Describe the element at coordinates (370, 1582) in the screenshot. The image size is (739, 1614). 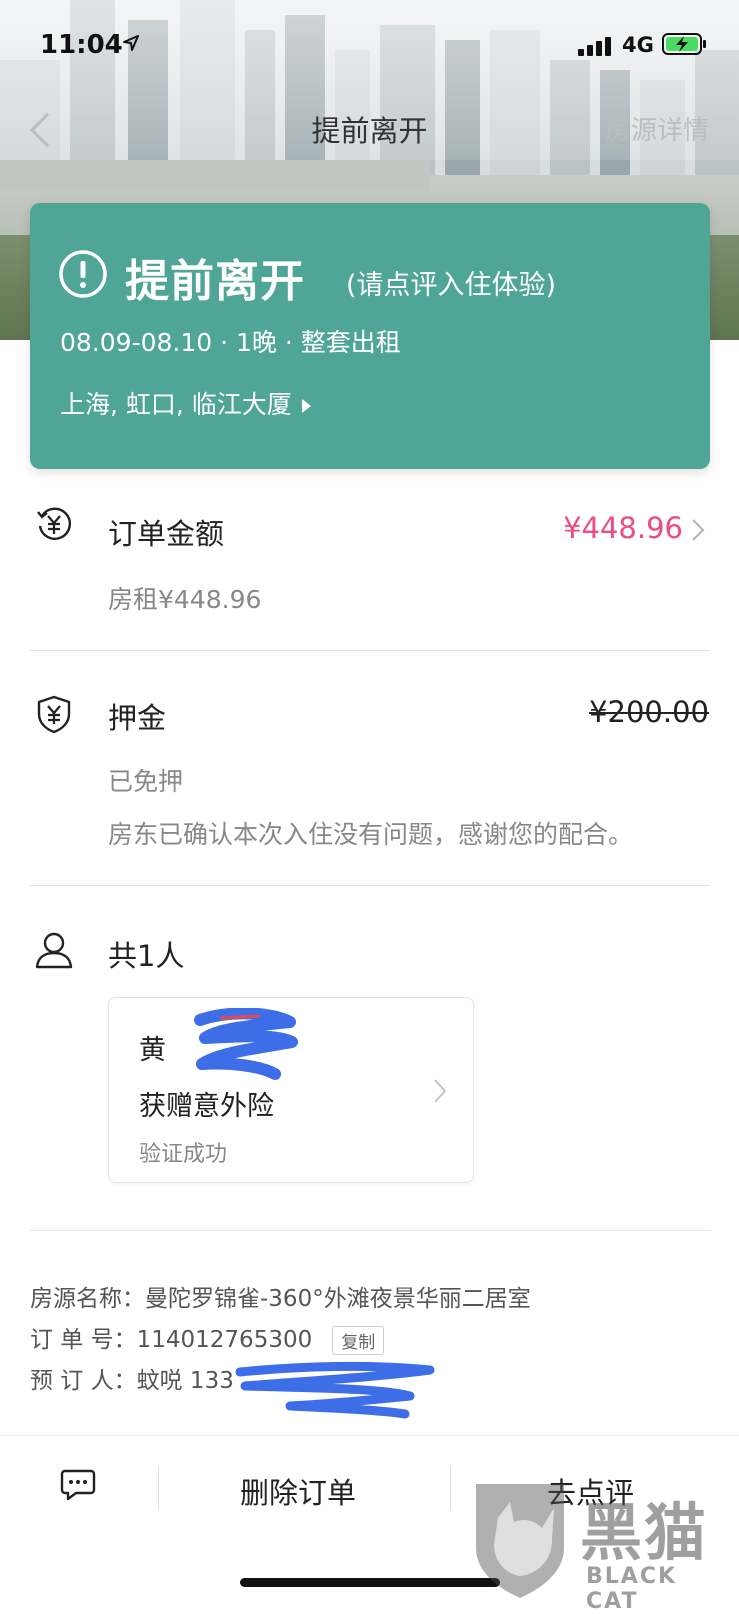
I see `home-indicator` at that location.